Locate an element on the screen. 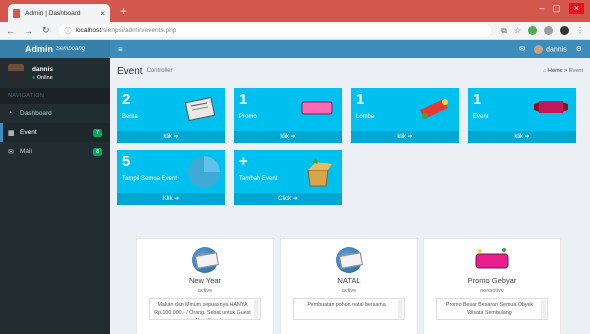 The height and width of the screenshot is (334, 590). box-show-all: 5 Tampil Semua Event Klik ➜ is located at coordinates (171, 177).